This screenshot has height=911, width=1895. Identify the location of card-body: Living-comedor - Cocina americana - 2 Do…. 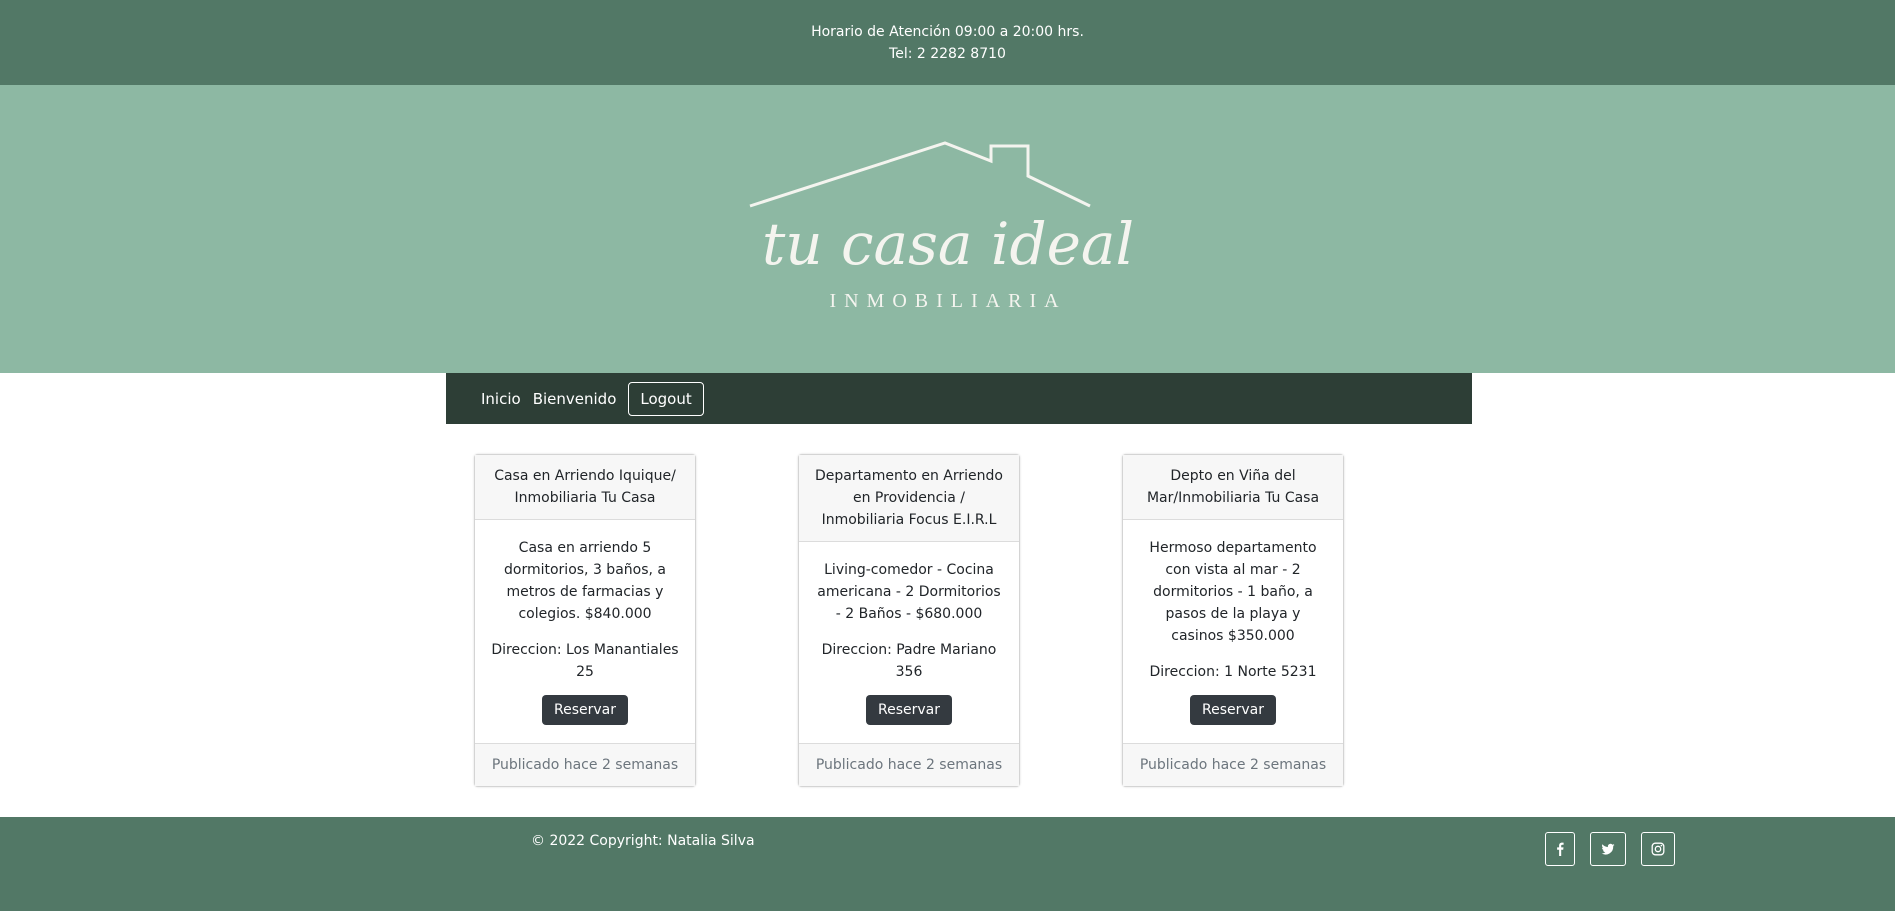
(909, 642).